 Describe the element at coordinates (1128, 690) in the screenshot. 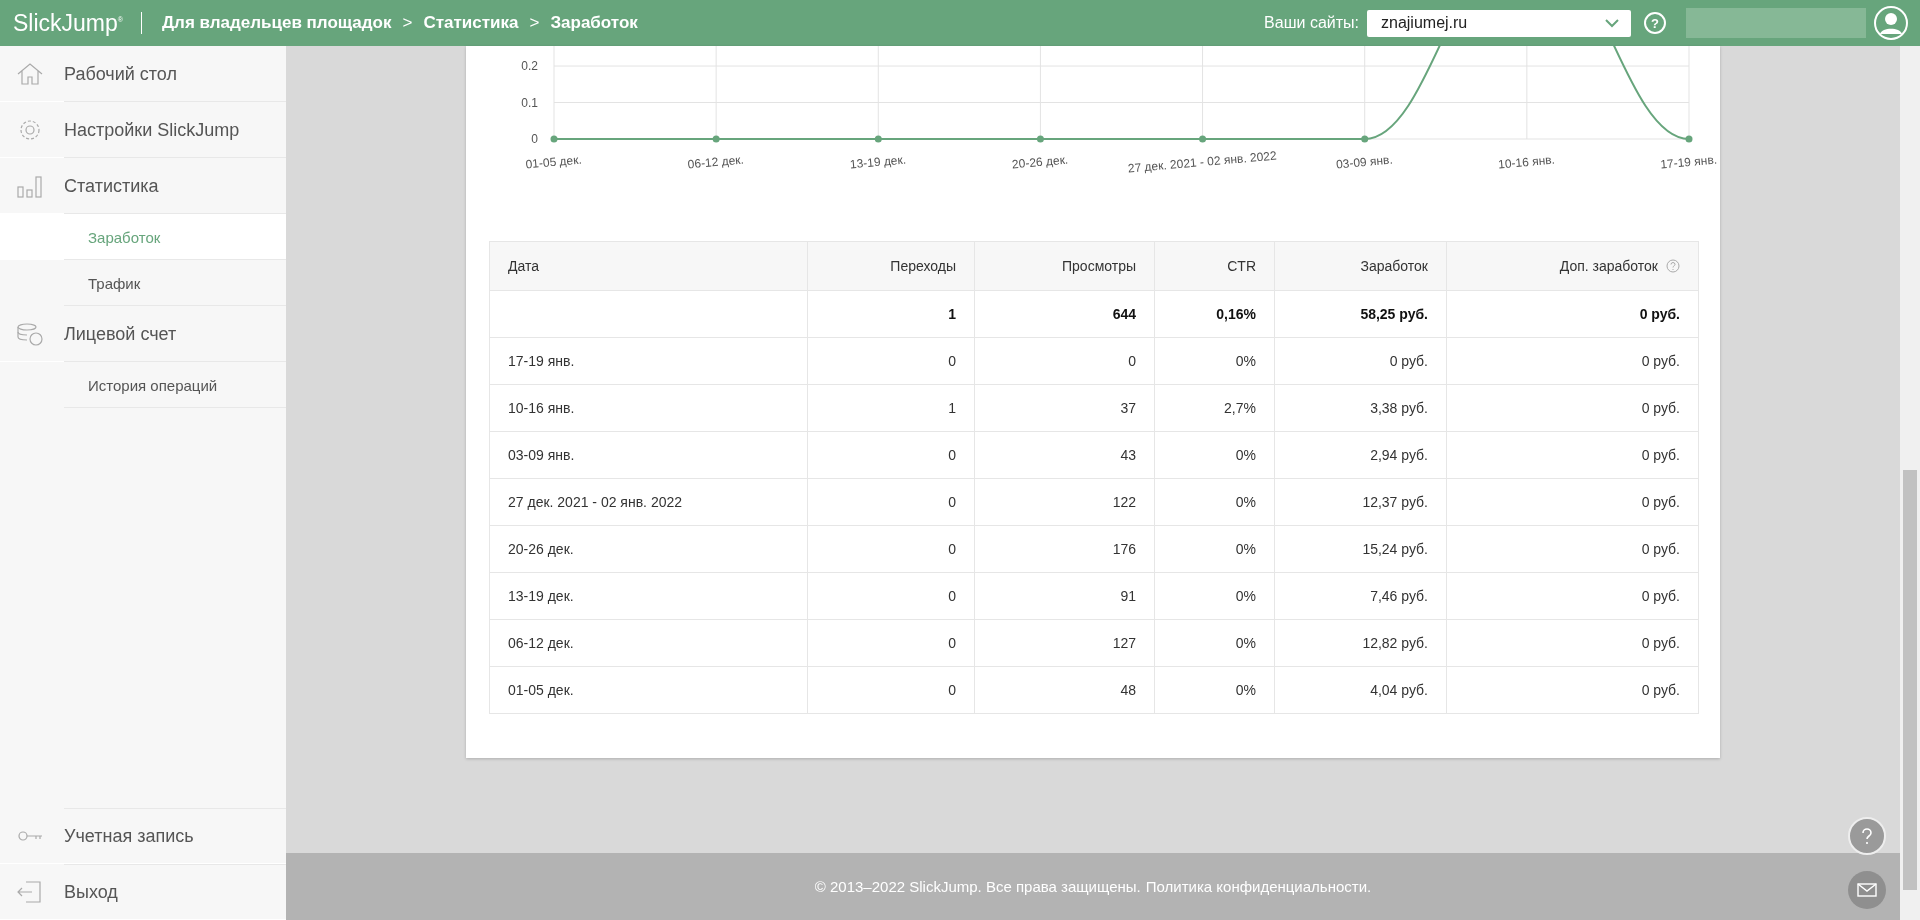

I see `table-cell: 48` at that location.